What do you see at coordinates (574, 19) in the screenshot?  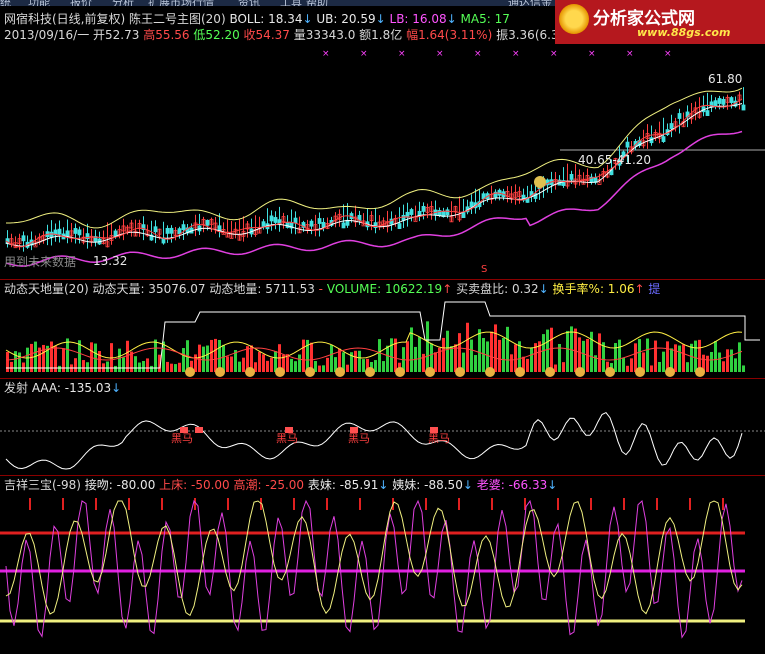 I see `logo-gear-icon` at bounding box center [574, 19].